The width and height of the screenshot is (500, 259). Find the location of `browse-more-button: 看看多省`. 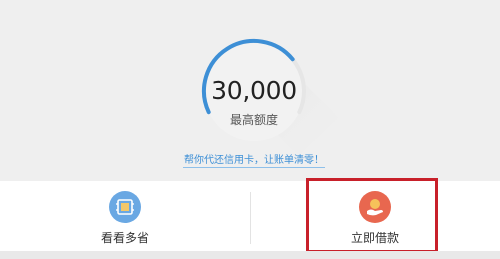

browse-more-button: 看看多省 is located at coordinates (125, 216).